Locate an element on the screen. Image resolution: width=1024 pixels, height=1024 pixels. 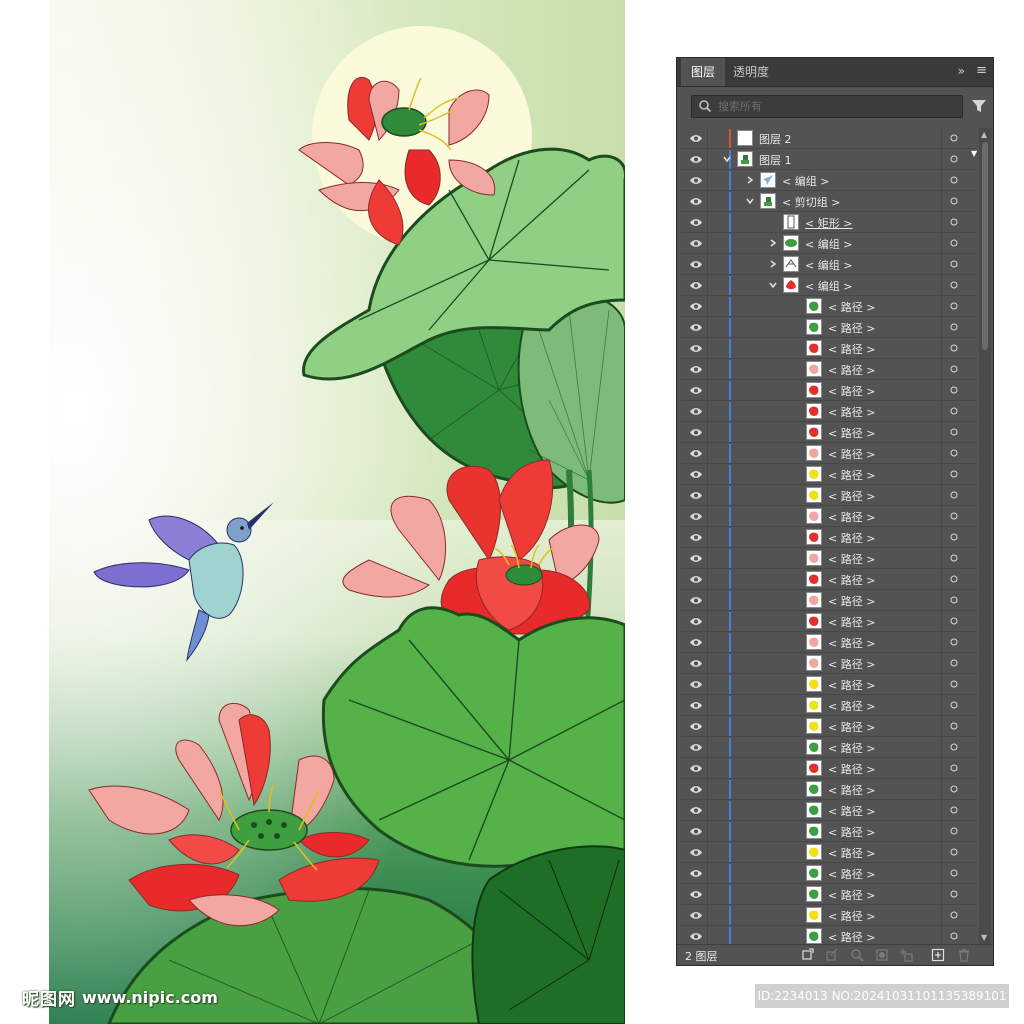
scroll-down-icon: ▼ is located at coordinates (984, 937).